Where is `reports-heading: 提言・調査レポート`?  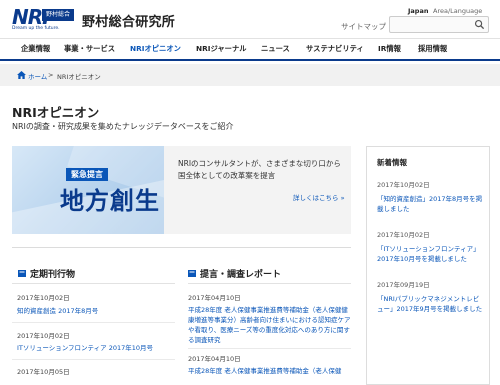 reports-heading: 提言・調査レポート is located at coordinates (241, 275).